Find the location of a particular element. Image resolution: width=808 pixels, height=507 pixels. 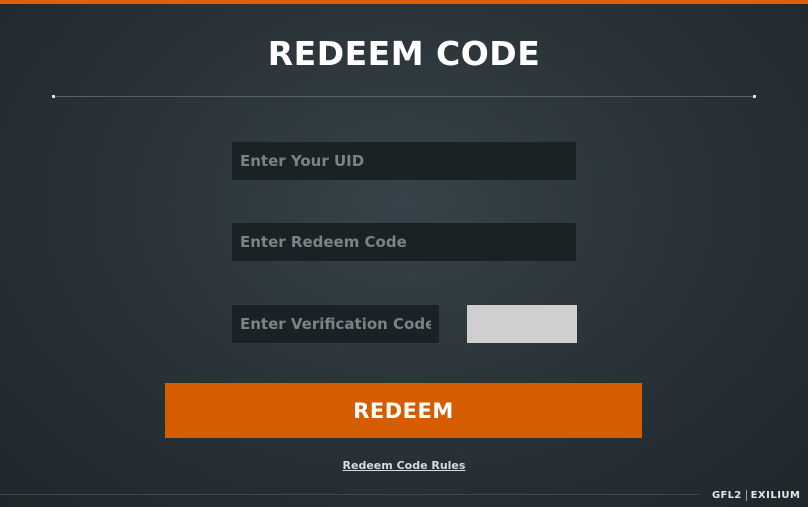

verification-code-input is located at coordinates (335, 324).